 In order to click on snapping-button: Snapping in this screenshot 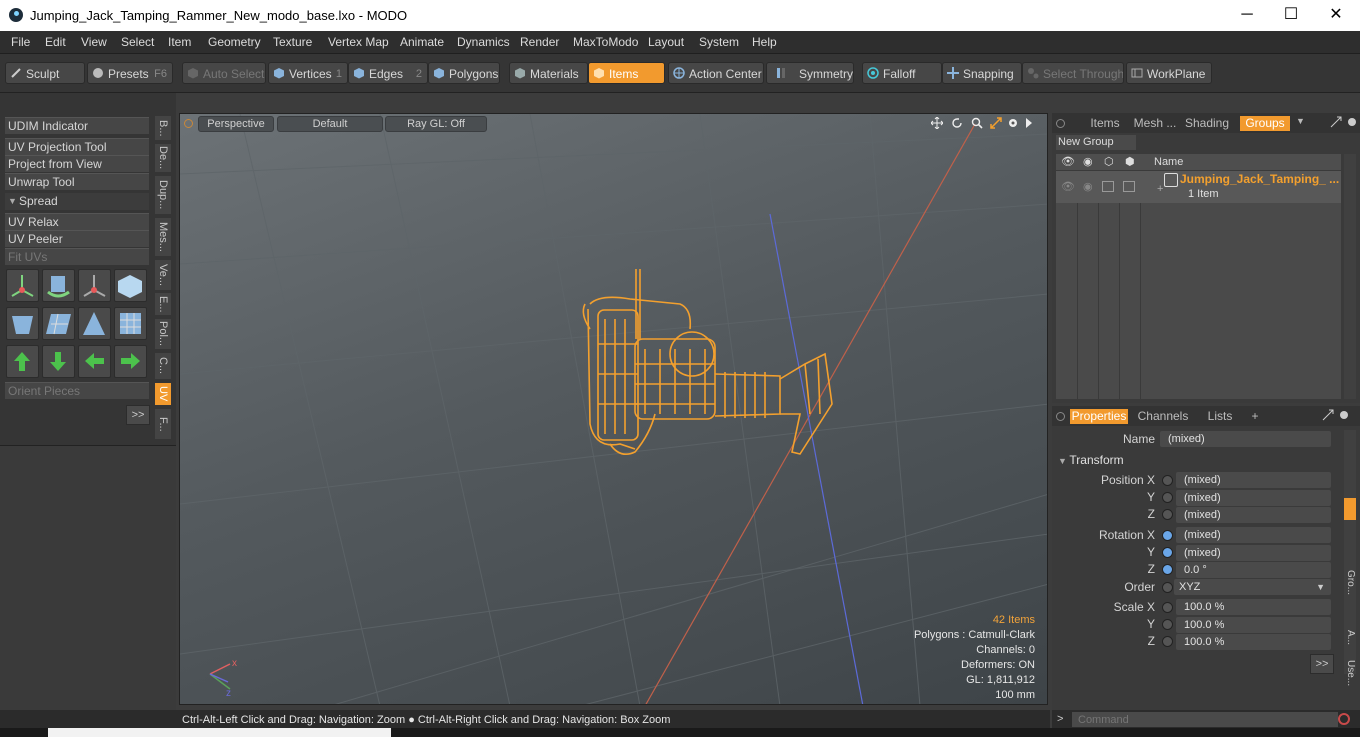, I will do `click(982, 73)`.